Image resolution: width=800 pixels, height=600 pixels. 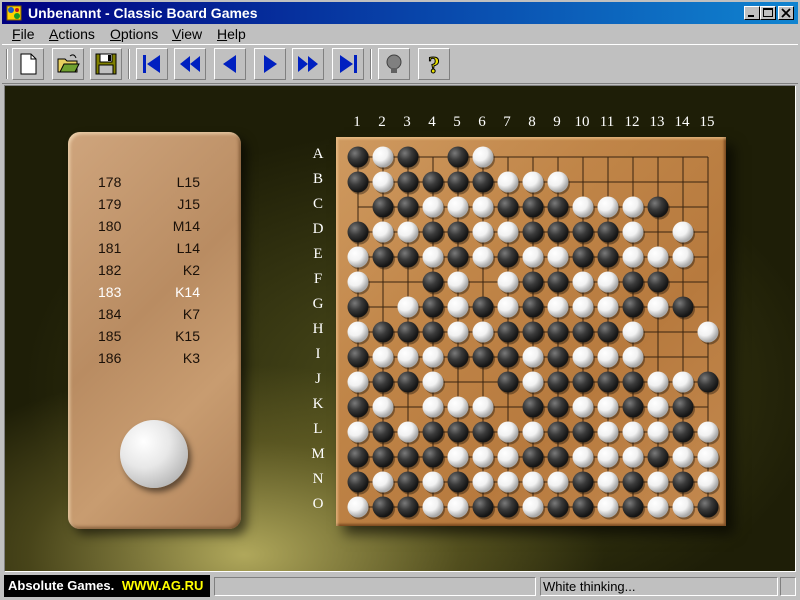 I want to click on maximize-button, so click(x=768, y=13).